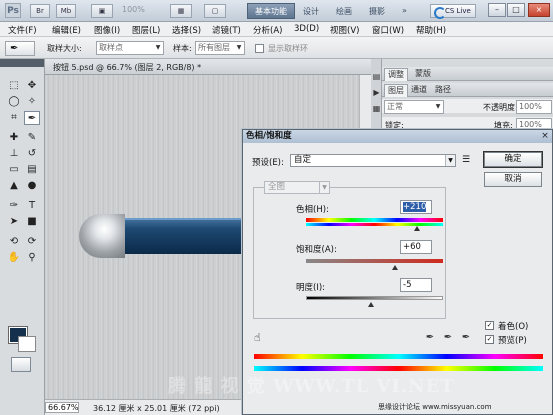  I want to click on actions-panel-icon: ▶, so click(376, 92).